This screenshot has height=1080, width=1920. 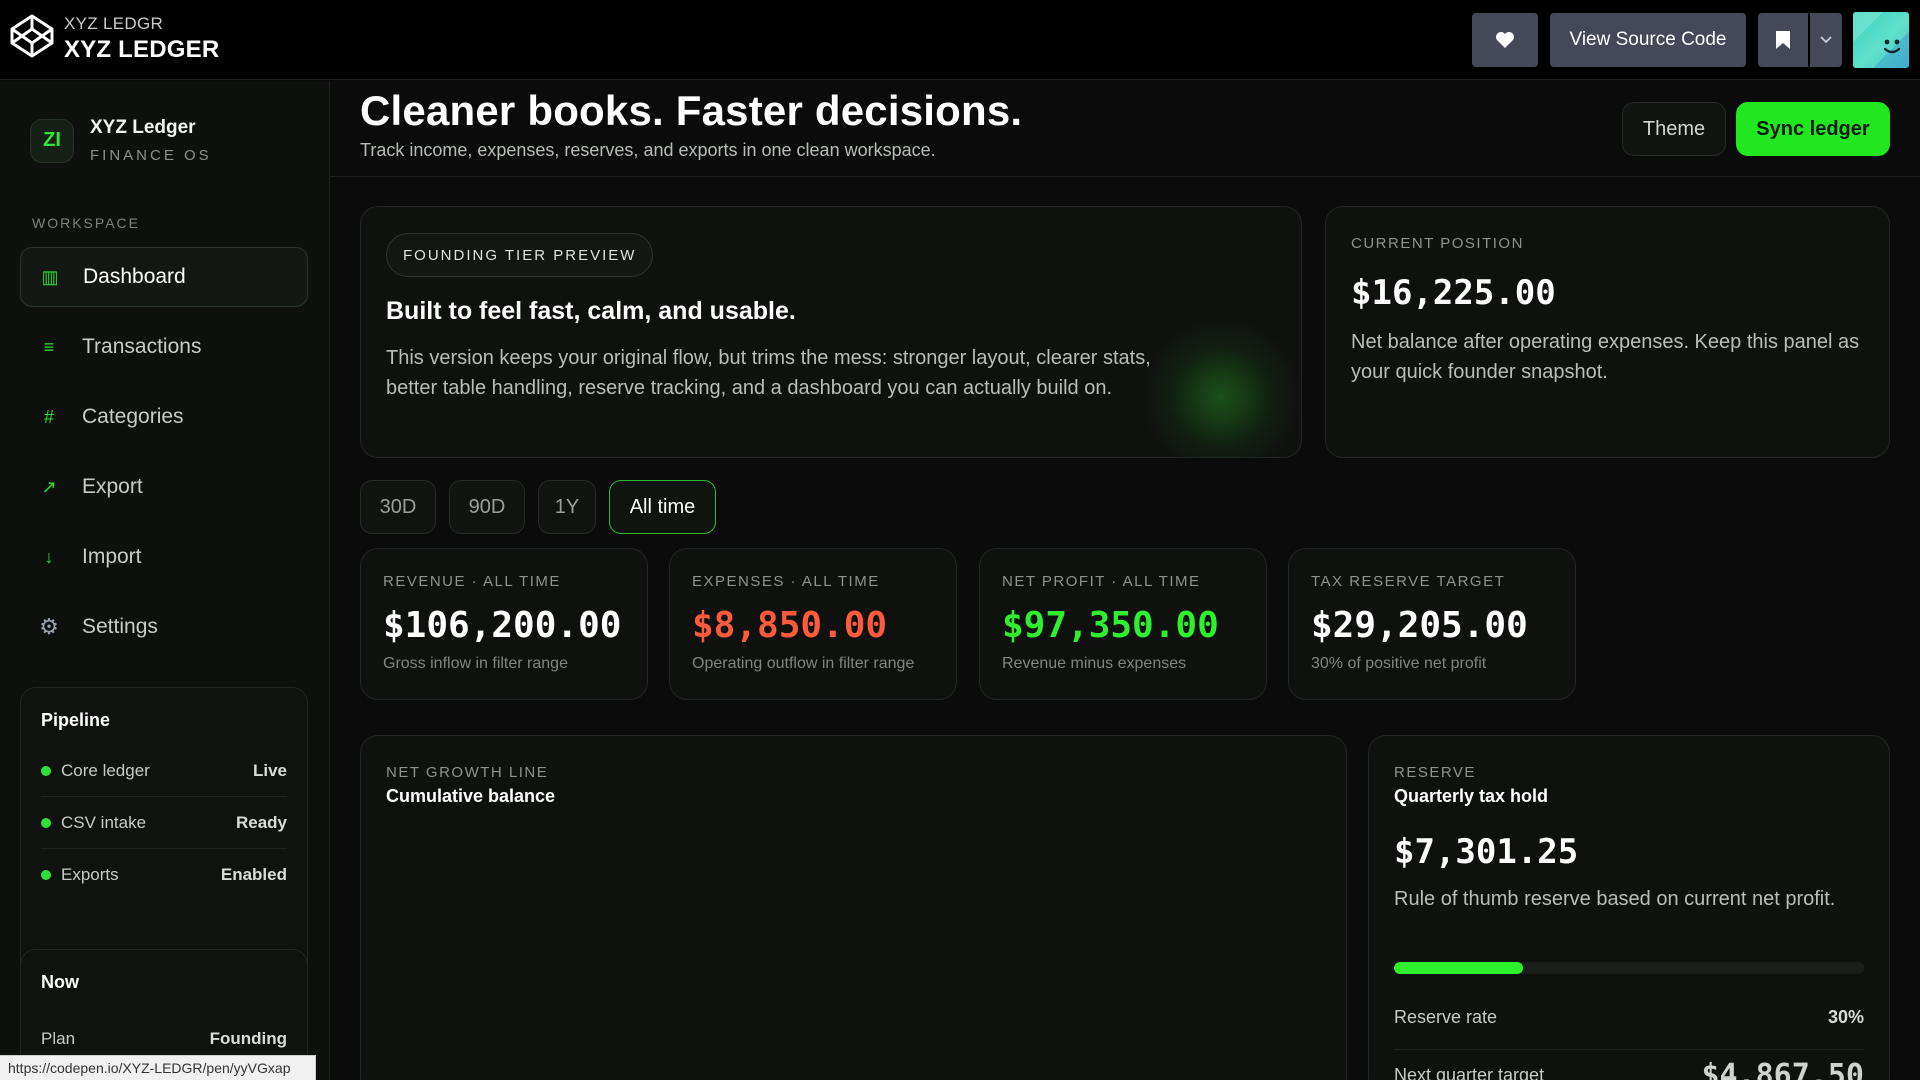 I want to click on pipeline-title: Pipeline, so click(x=76, y=720).